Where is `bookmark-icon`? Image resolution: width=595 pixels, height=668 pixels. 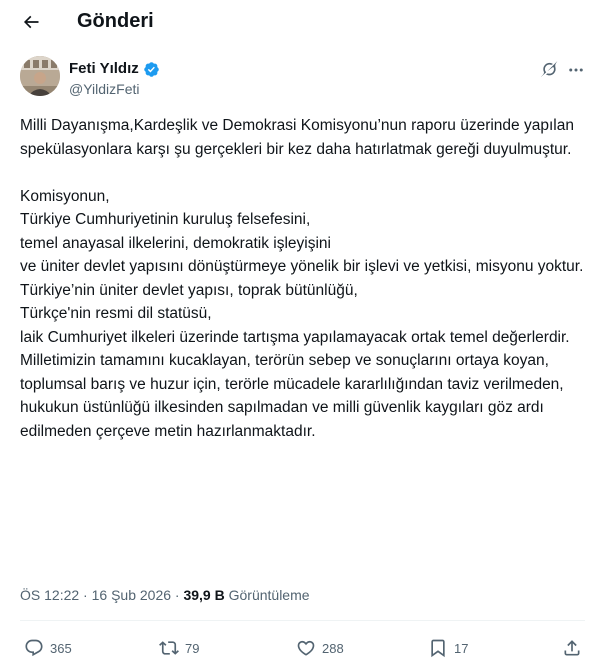
bookmark-icon is located at coordinates (438, 648).